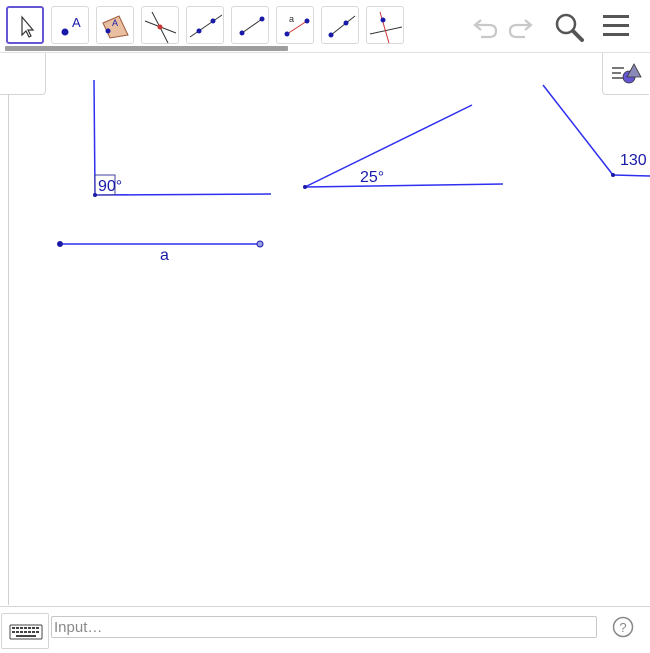 Image resolution: width=650 pixels, height=653 pixels. What do you see at coordinates (388, 146) in the screenshot?
I see `acute-angle-ray-upper` at bounding box center [388, 146].